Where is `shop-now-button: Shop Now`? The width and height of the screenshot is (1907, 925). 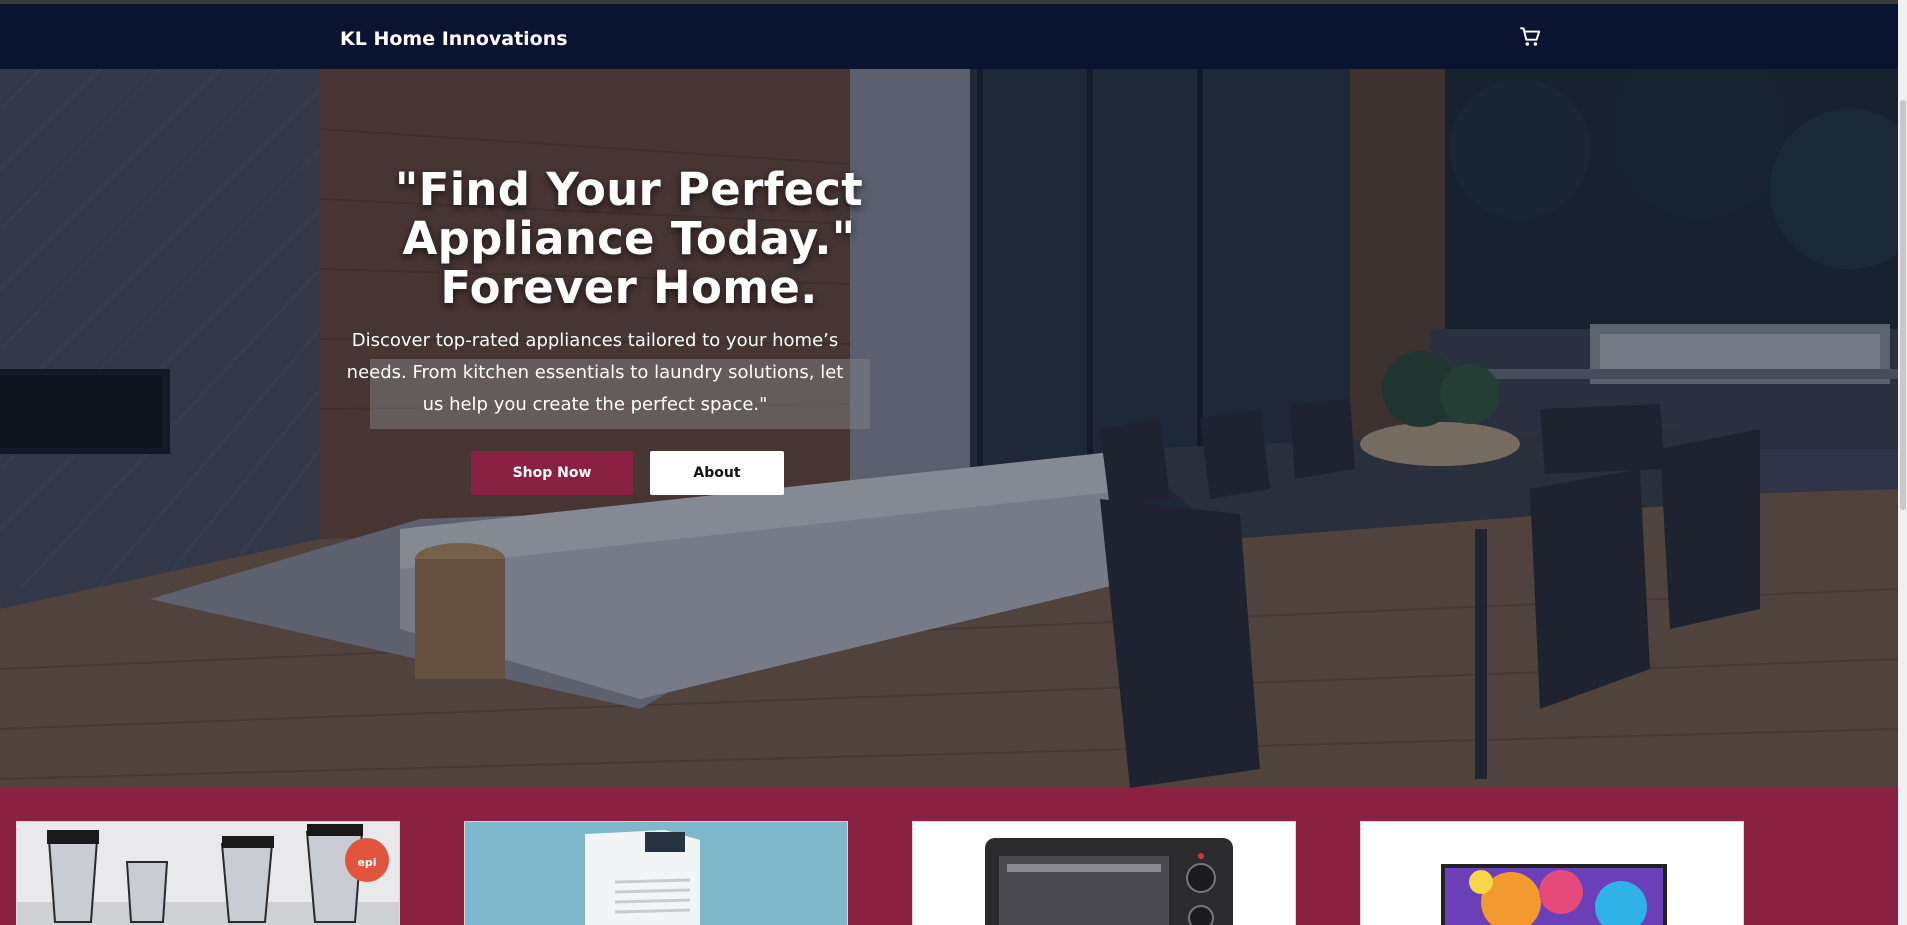
shop-now-button: Shop Now is located at coordinates (552, 473).